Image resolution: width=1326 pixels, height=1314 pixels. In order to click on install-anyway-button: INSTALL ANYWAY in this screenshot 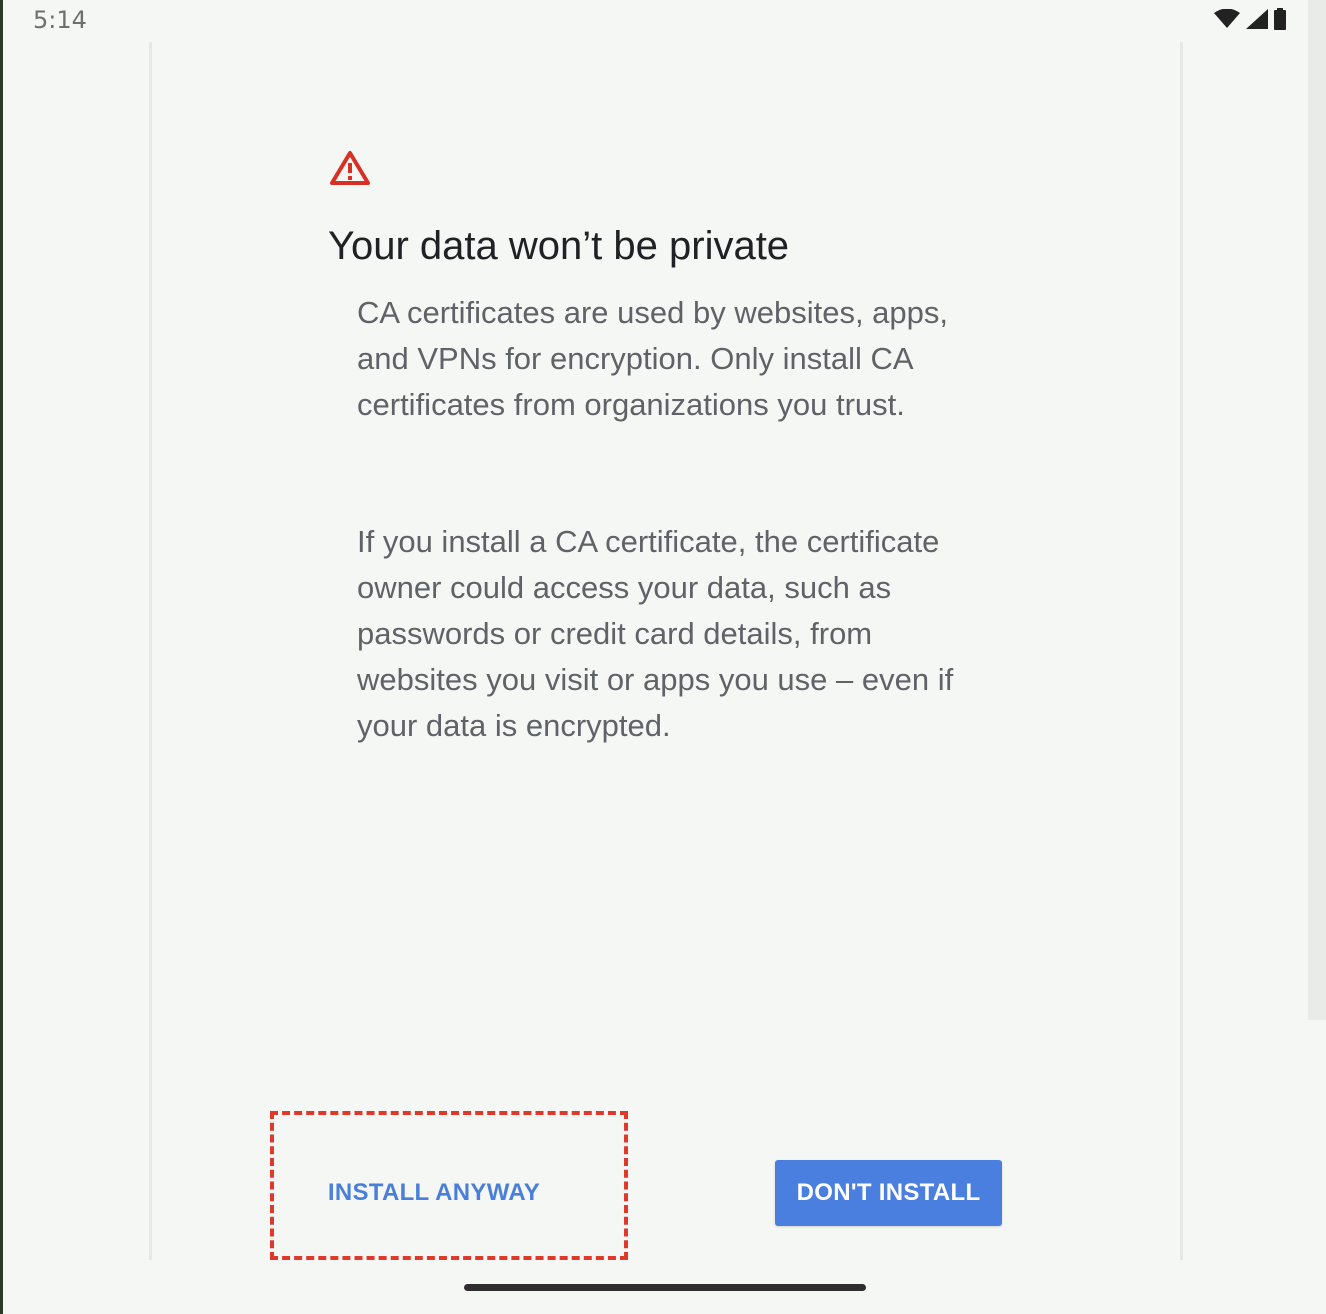, I will do `click(434, 1193)`.